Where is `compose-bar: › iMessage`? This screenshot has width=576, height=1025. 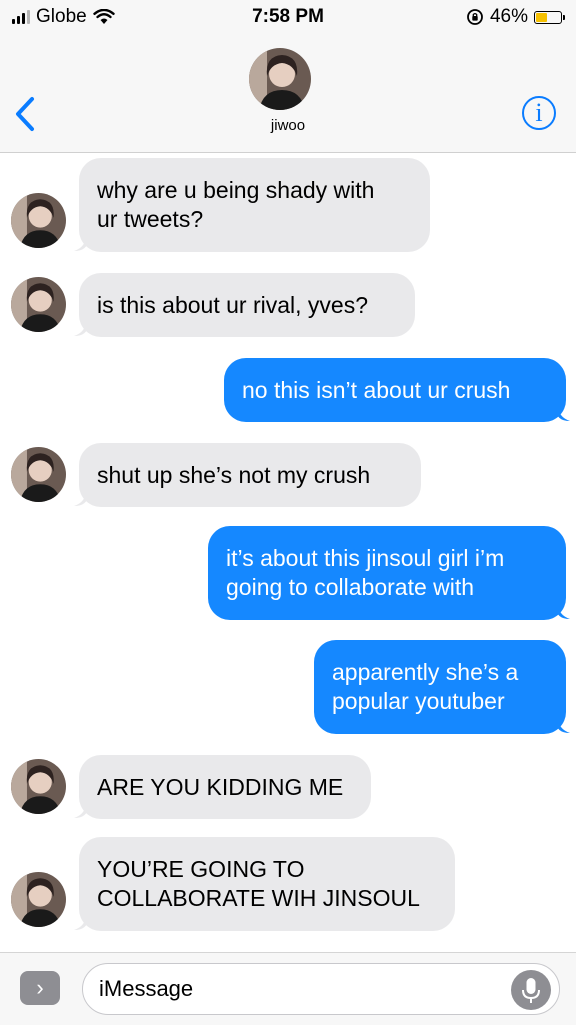
compose-bar: › iMessage is located at coordinates (288, 988).